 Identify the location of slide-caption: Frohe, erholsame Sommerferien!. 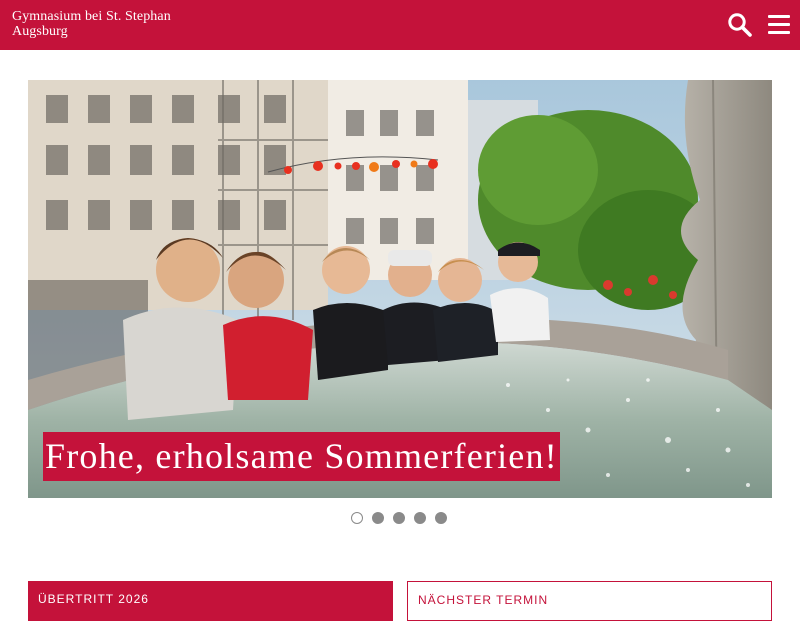
(301, 456).